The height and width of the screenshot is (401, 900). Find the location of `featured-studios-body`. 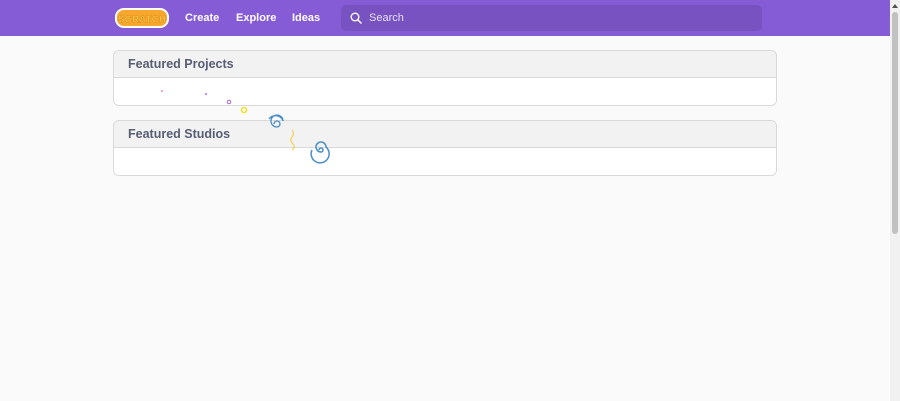

featured-studios-body is located at coordinates (445, 161).